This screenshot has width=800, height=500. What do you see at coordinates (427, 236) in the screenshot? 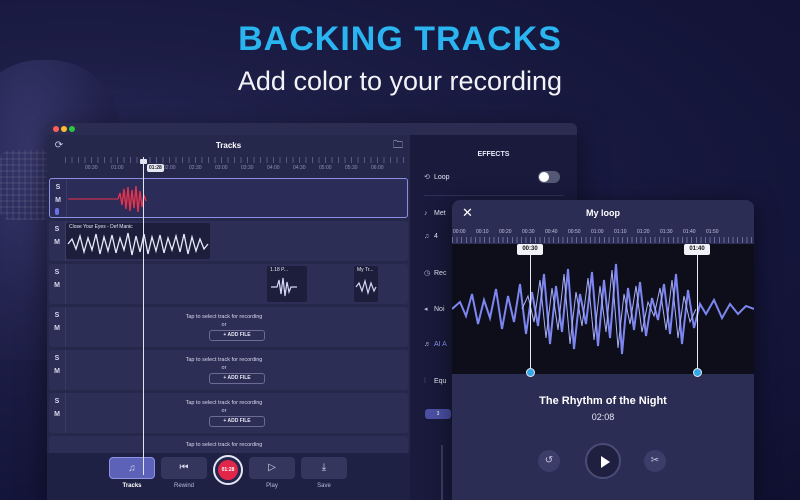
I see `note-icon: ♫` at bounding box center [427, 236].